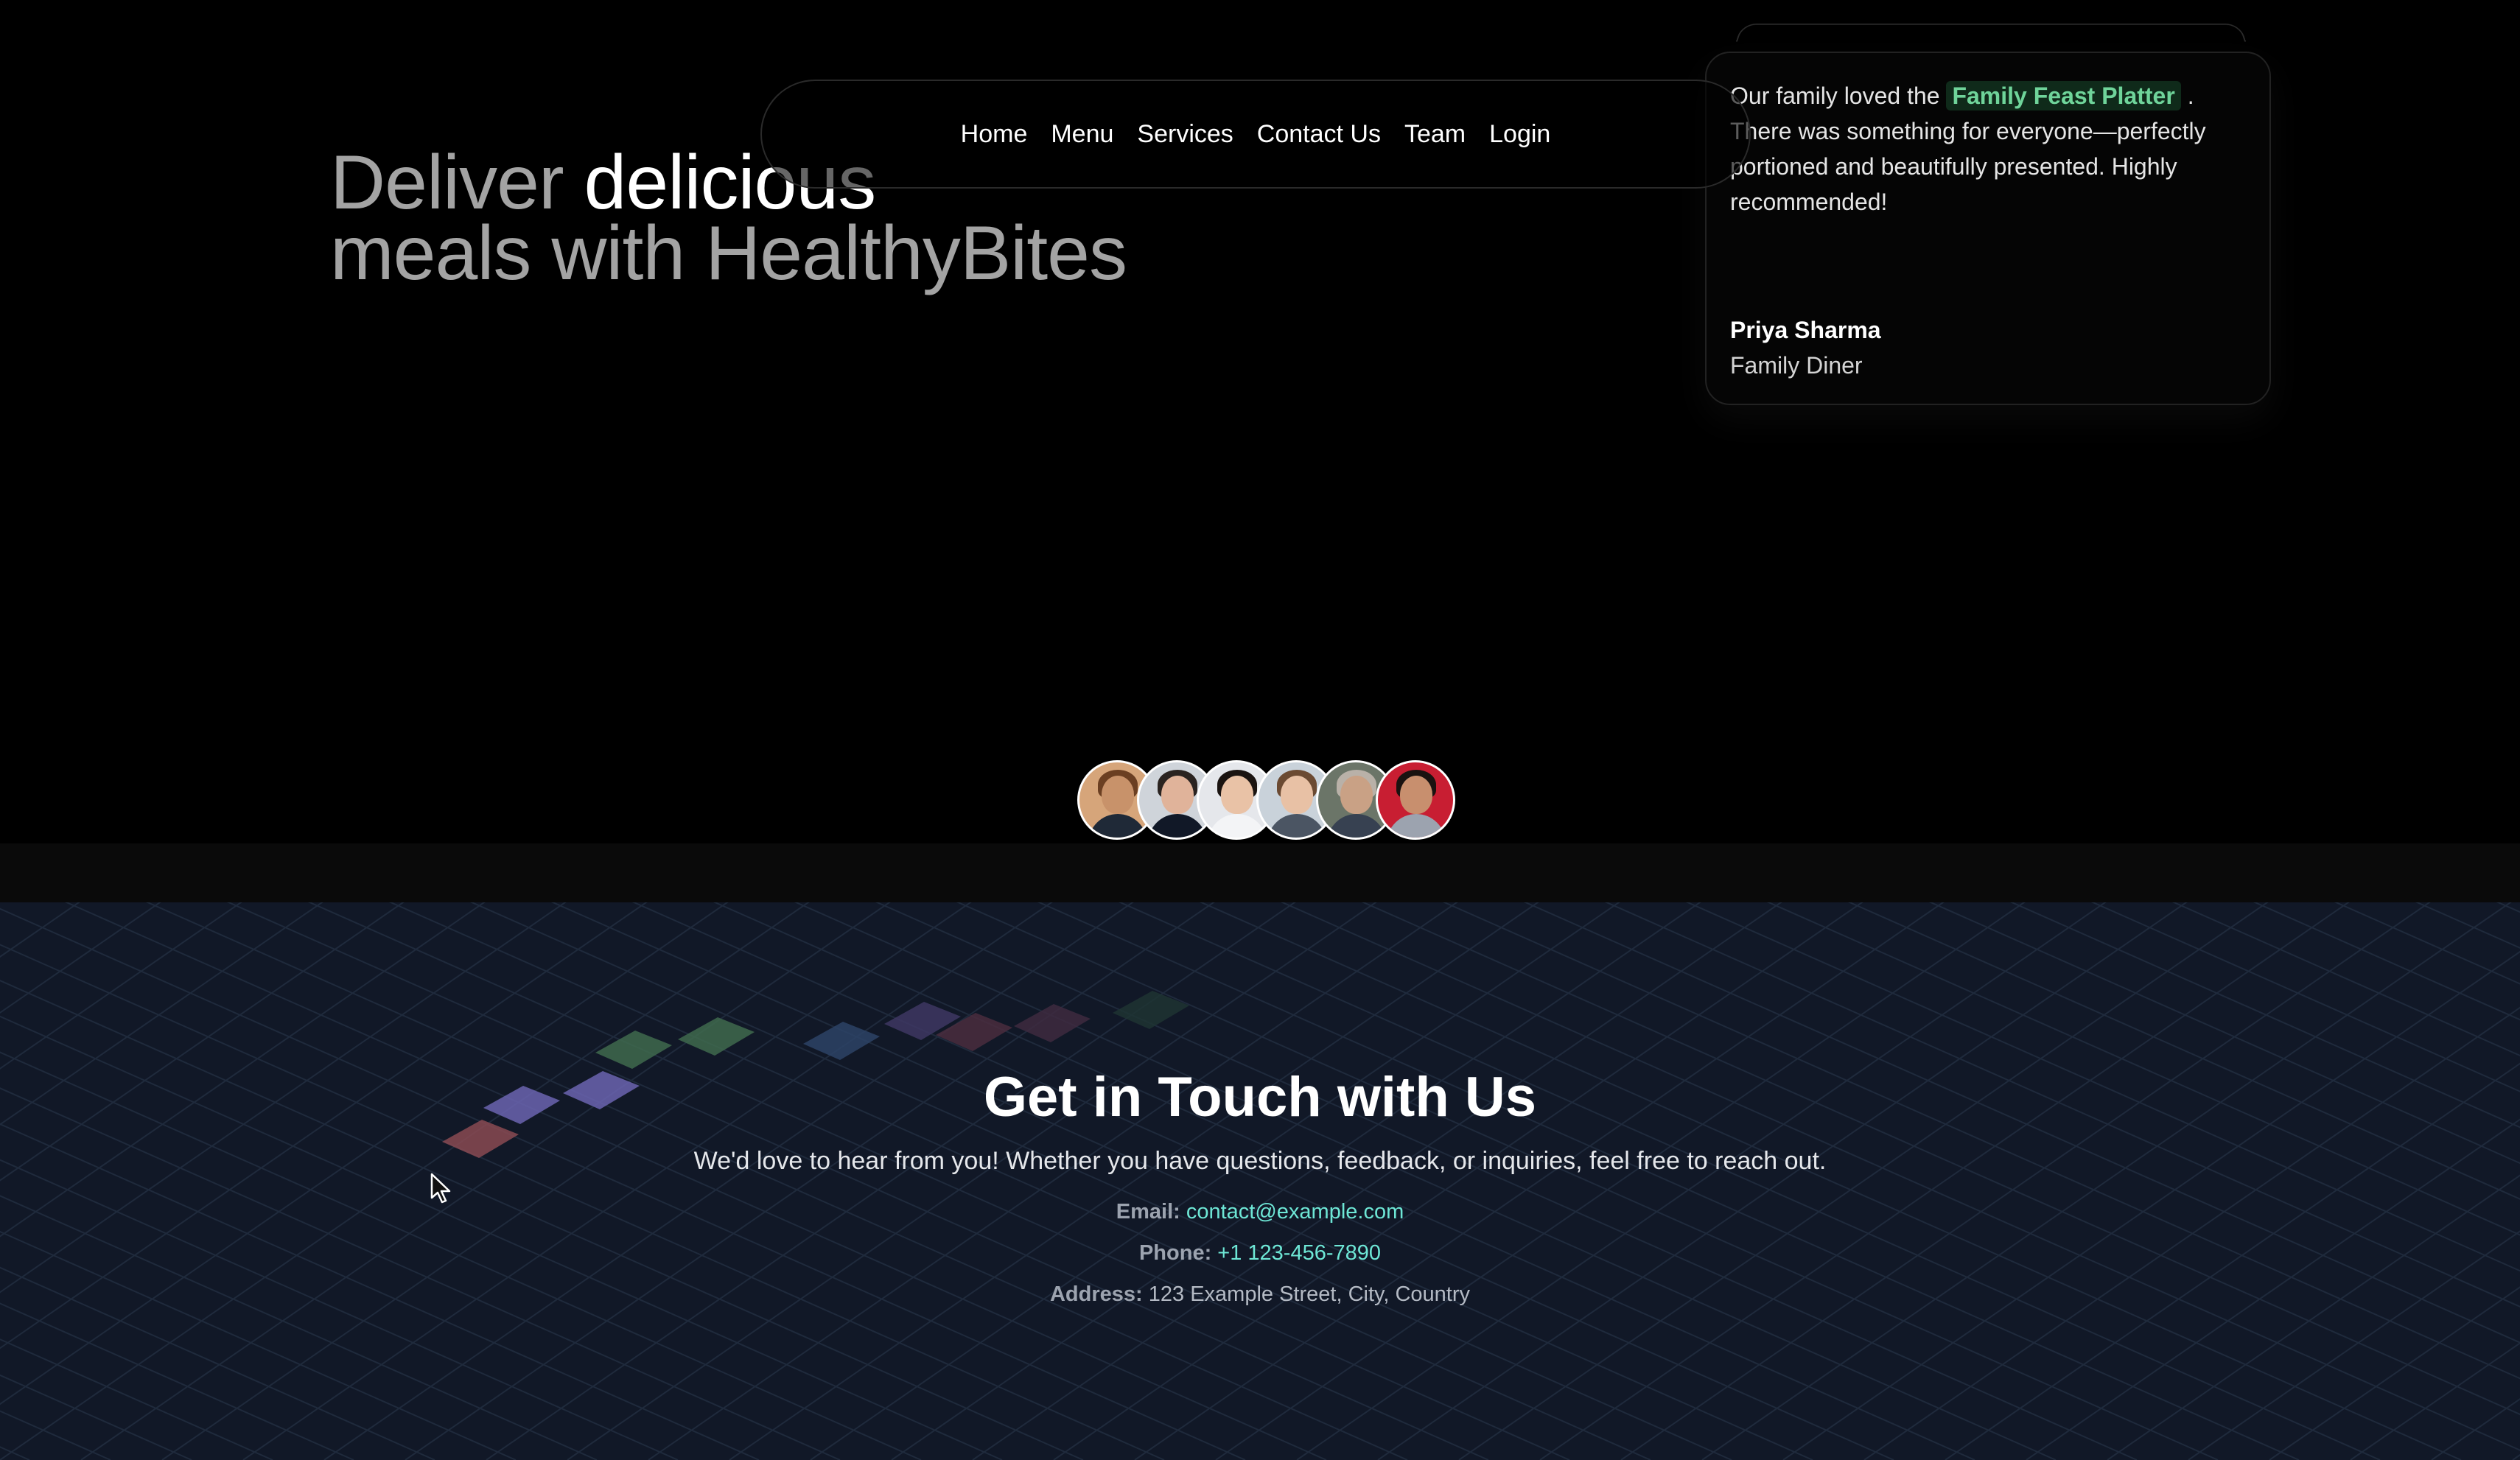 The image size is (2520, 1460). What do you see at coordinates (440, 1188) in the screenshot?
I see `mouse-cursor-icon` at bounding box center [440, 1188].